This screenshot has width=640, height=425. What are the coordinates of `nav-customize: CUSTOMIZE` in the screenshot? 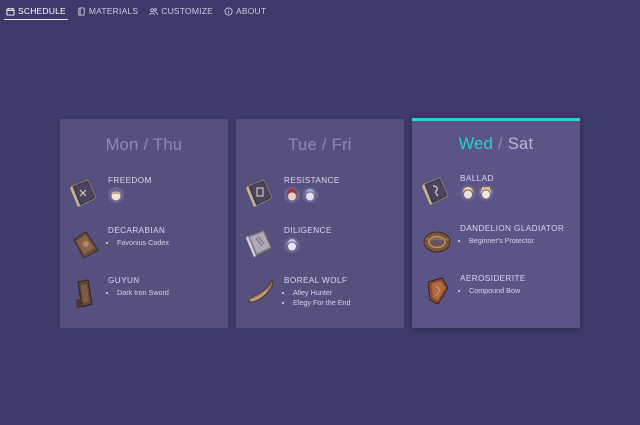 It's located at (181, 11).